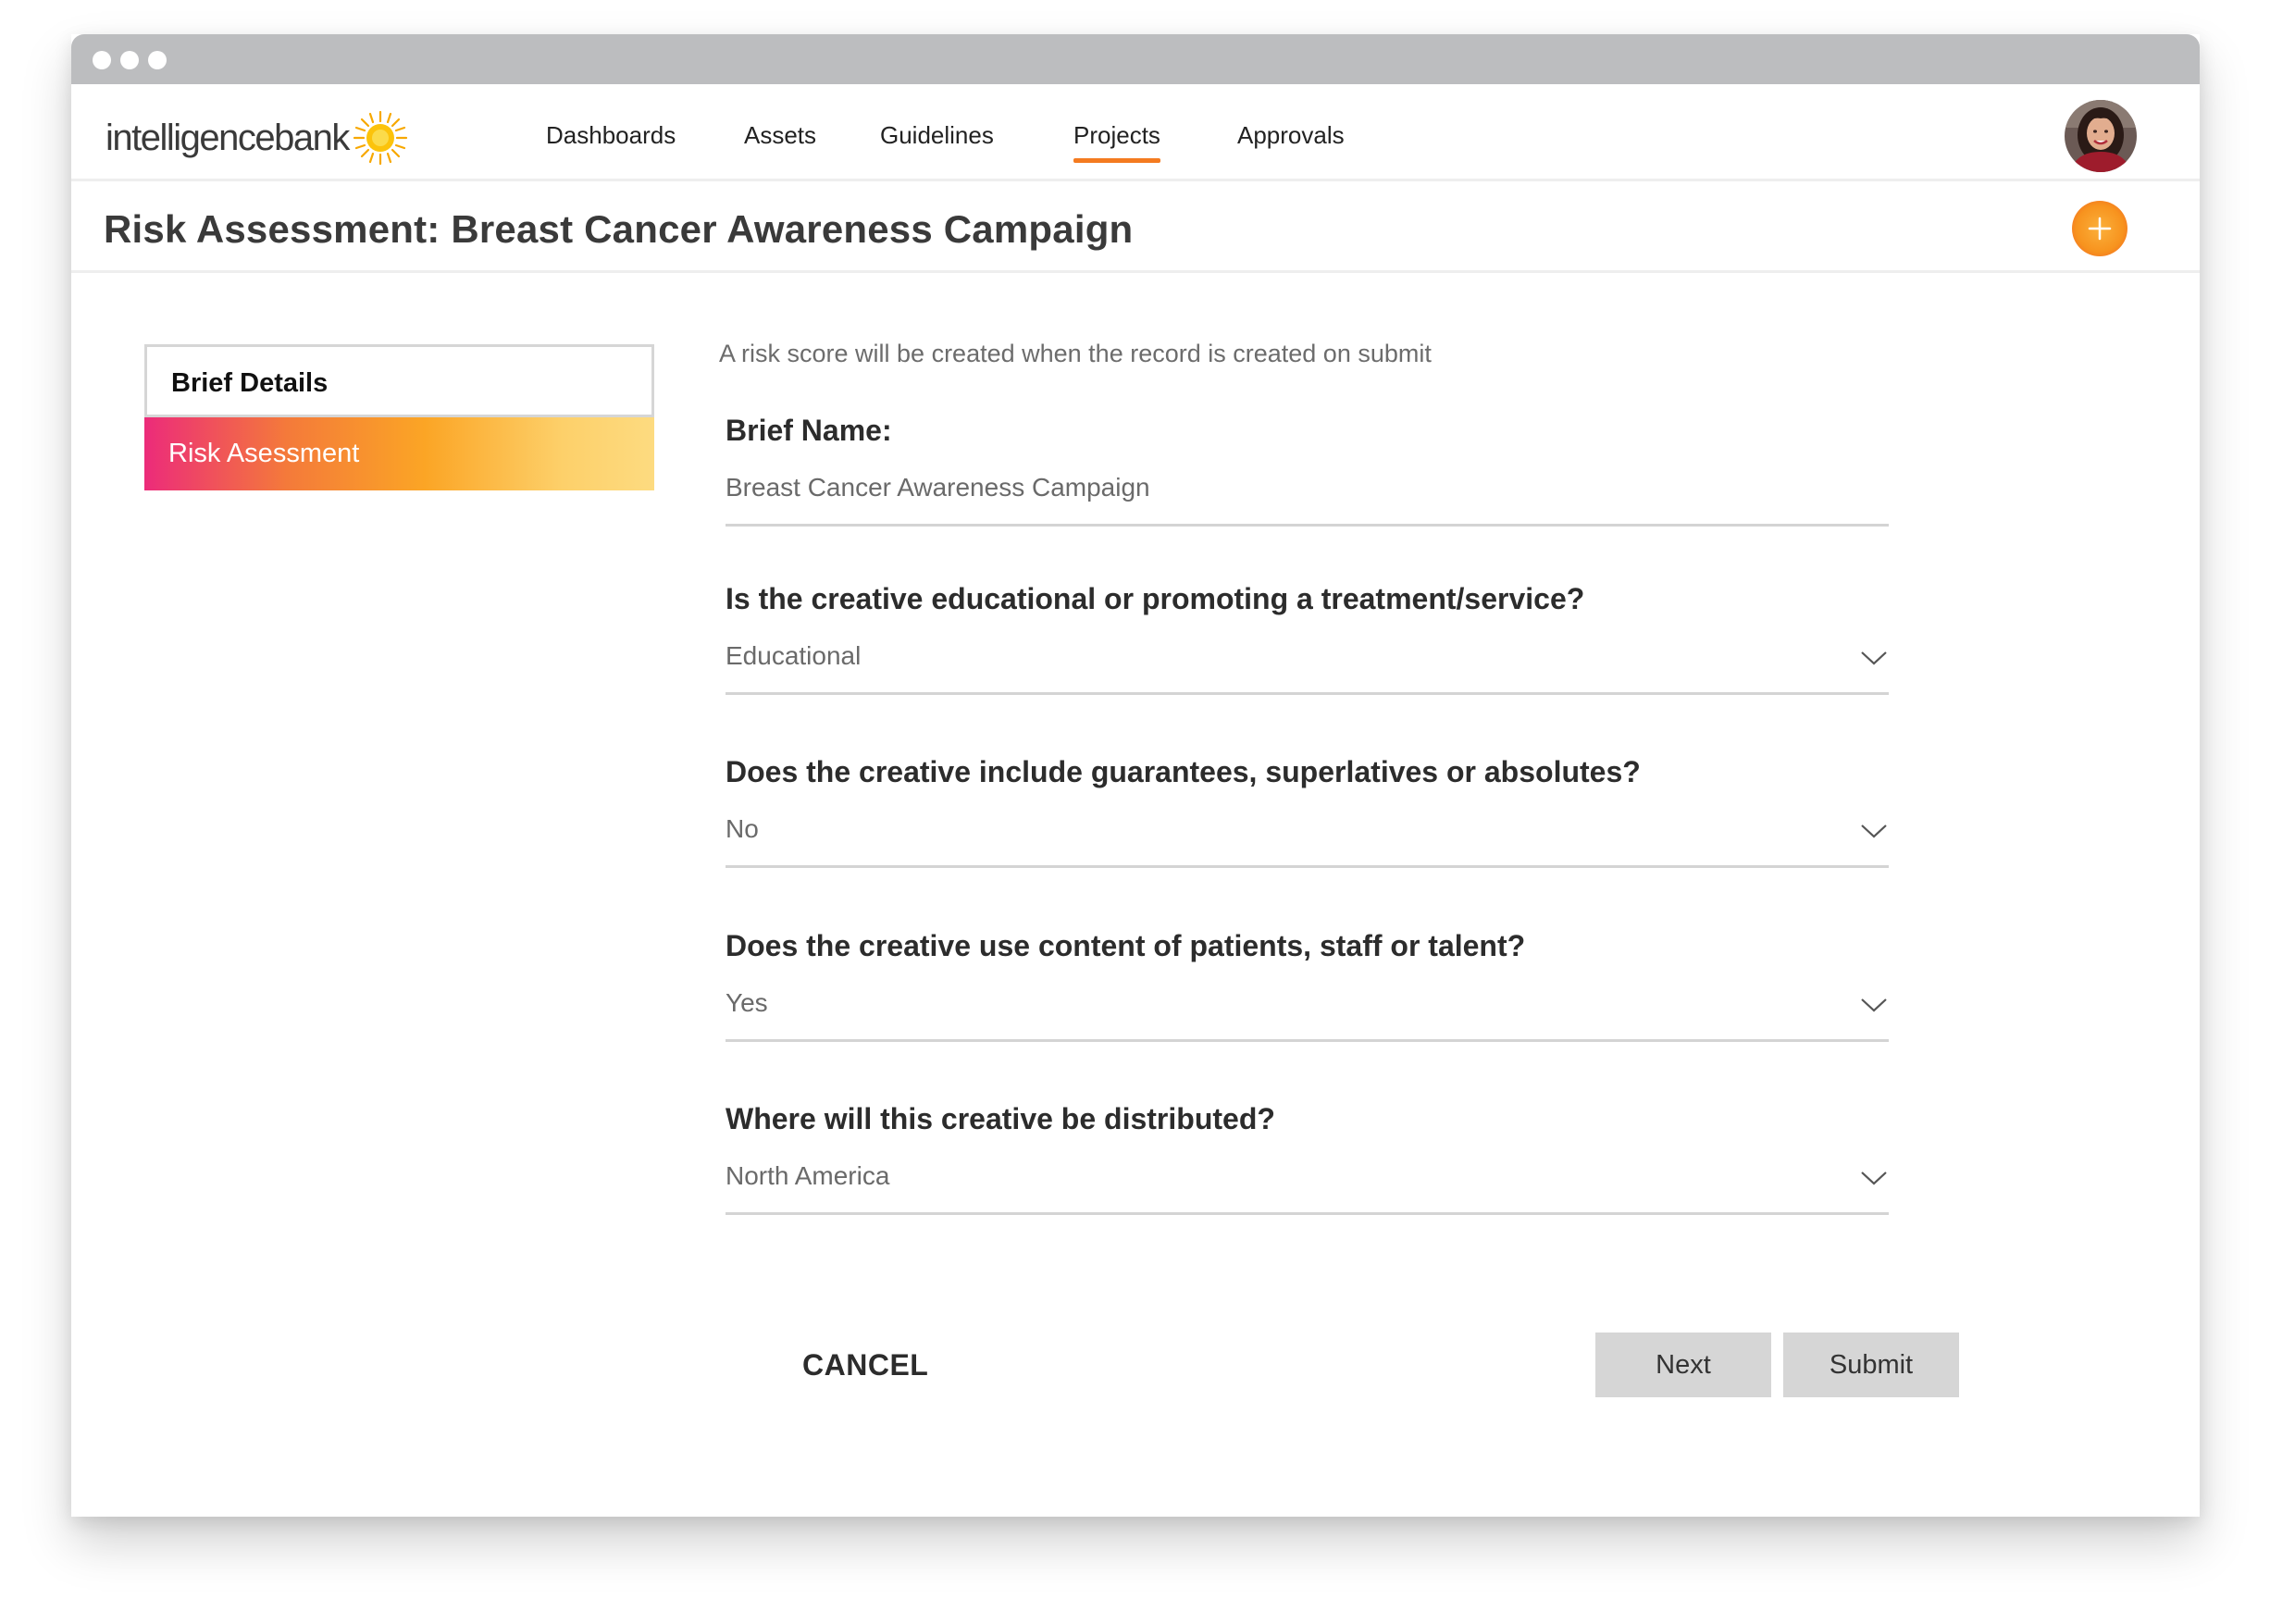  What do you see at coordinates (865, 1365) in the screenshot?
I see `cancel-button: CANCEL` at bounding box center [865, 1365].